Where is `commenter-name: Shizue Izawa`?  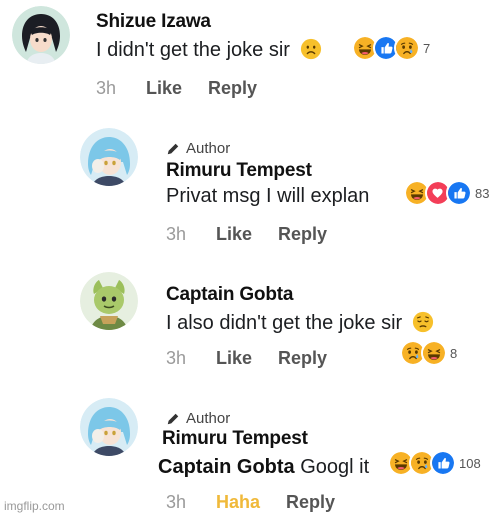 commenter-name: Shizue Izawa is located at coordinates (153, 22).